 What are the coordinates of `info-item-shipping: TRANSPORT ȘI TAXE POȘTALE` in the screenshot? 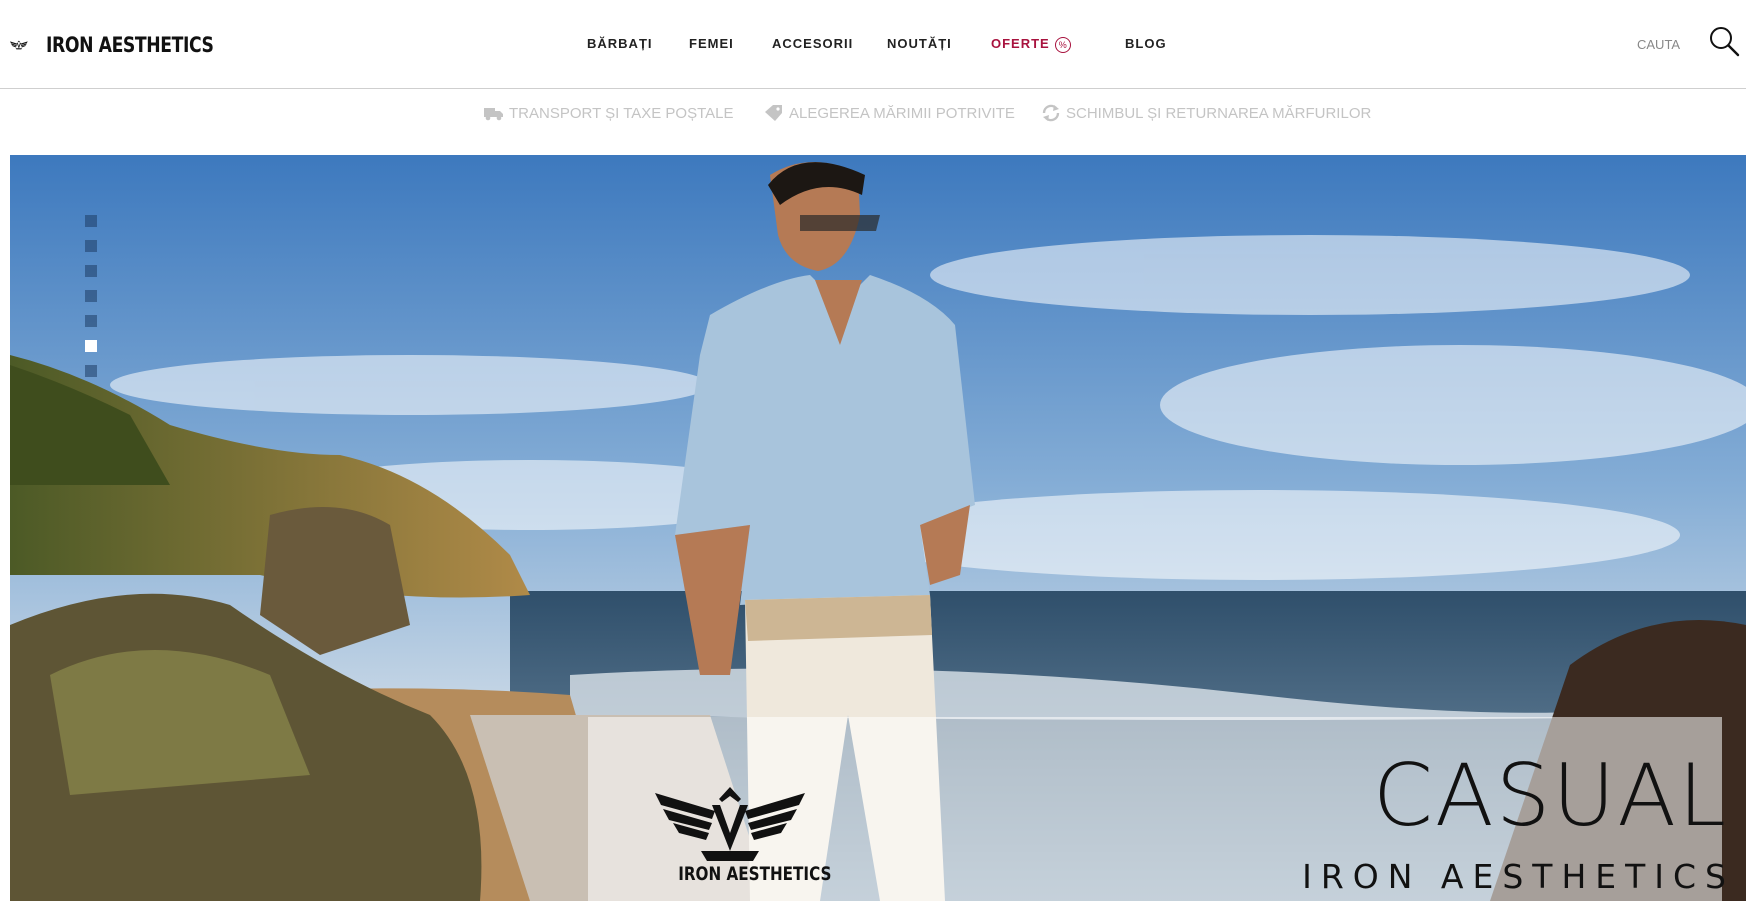 It's located at (608, 113).